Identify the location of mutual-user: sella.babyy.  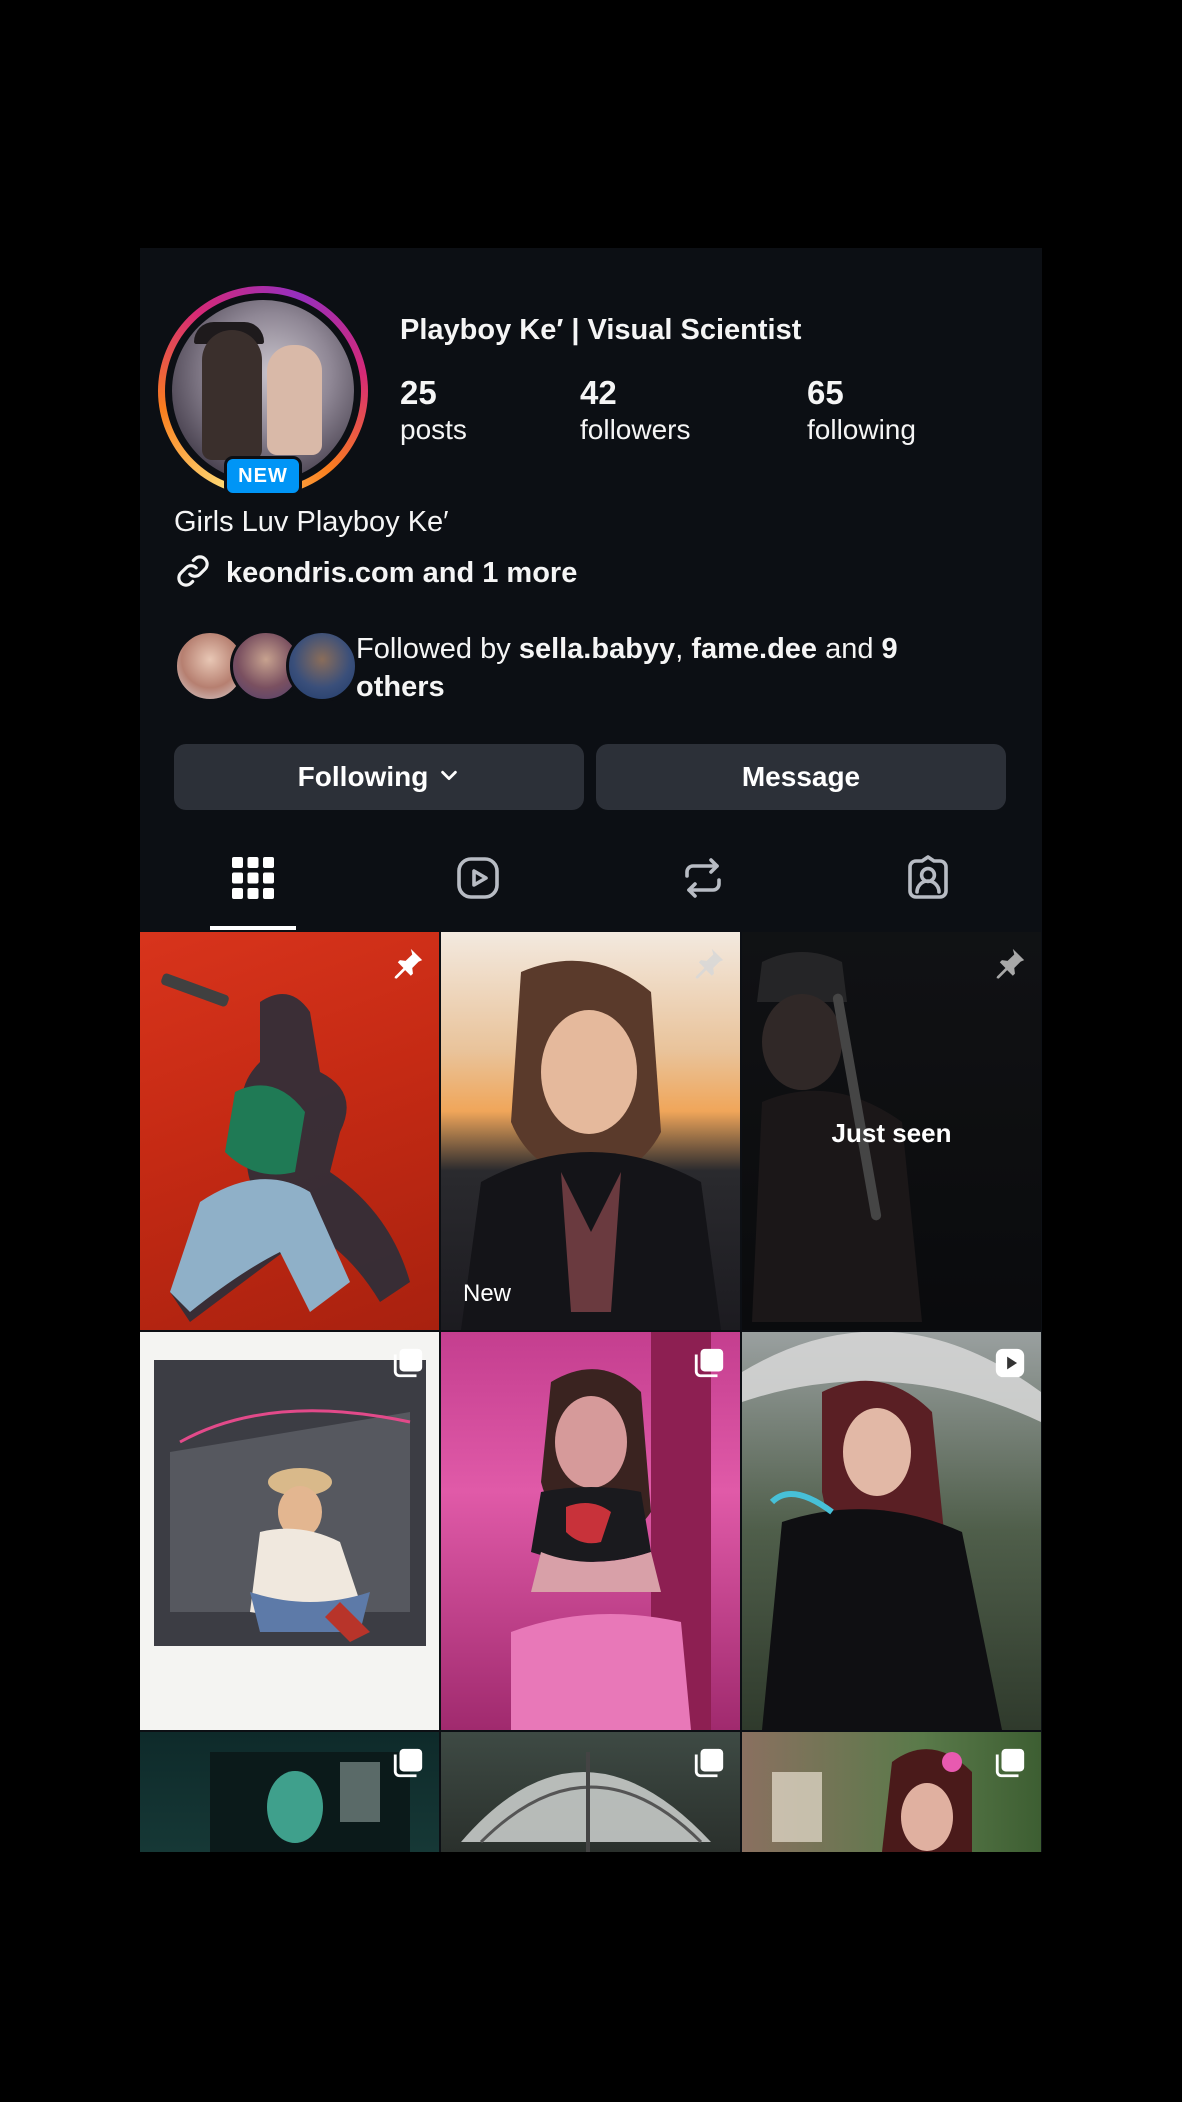
(597, 649).